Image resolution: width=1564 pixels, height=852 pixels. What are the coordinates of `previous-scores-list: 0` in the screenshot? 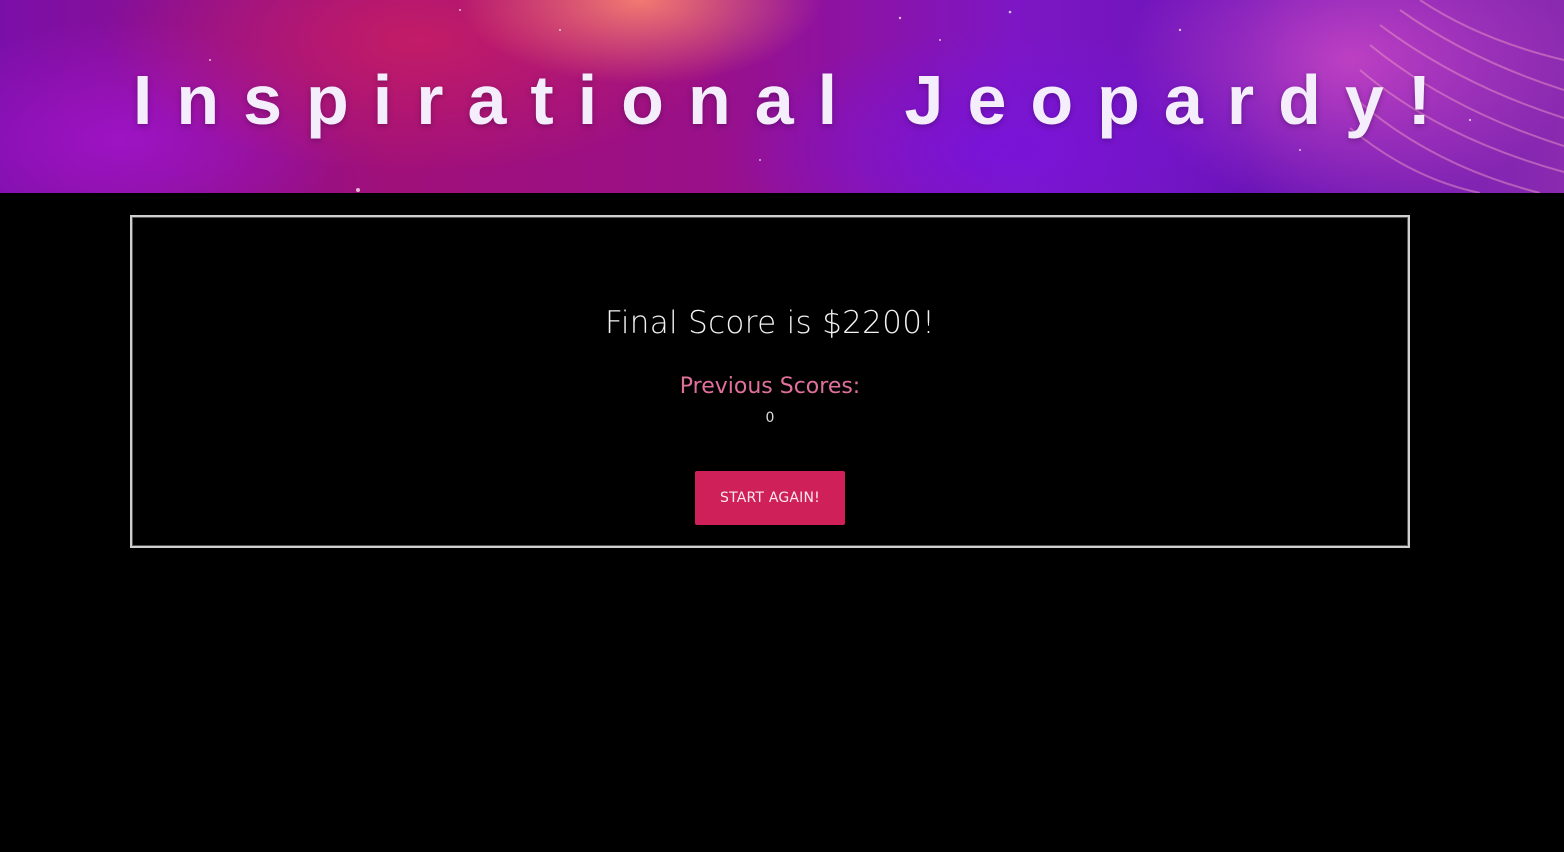 It's located at (770, 418).